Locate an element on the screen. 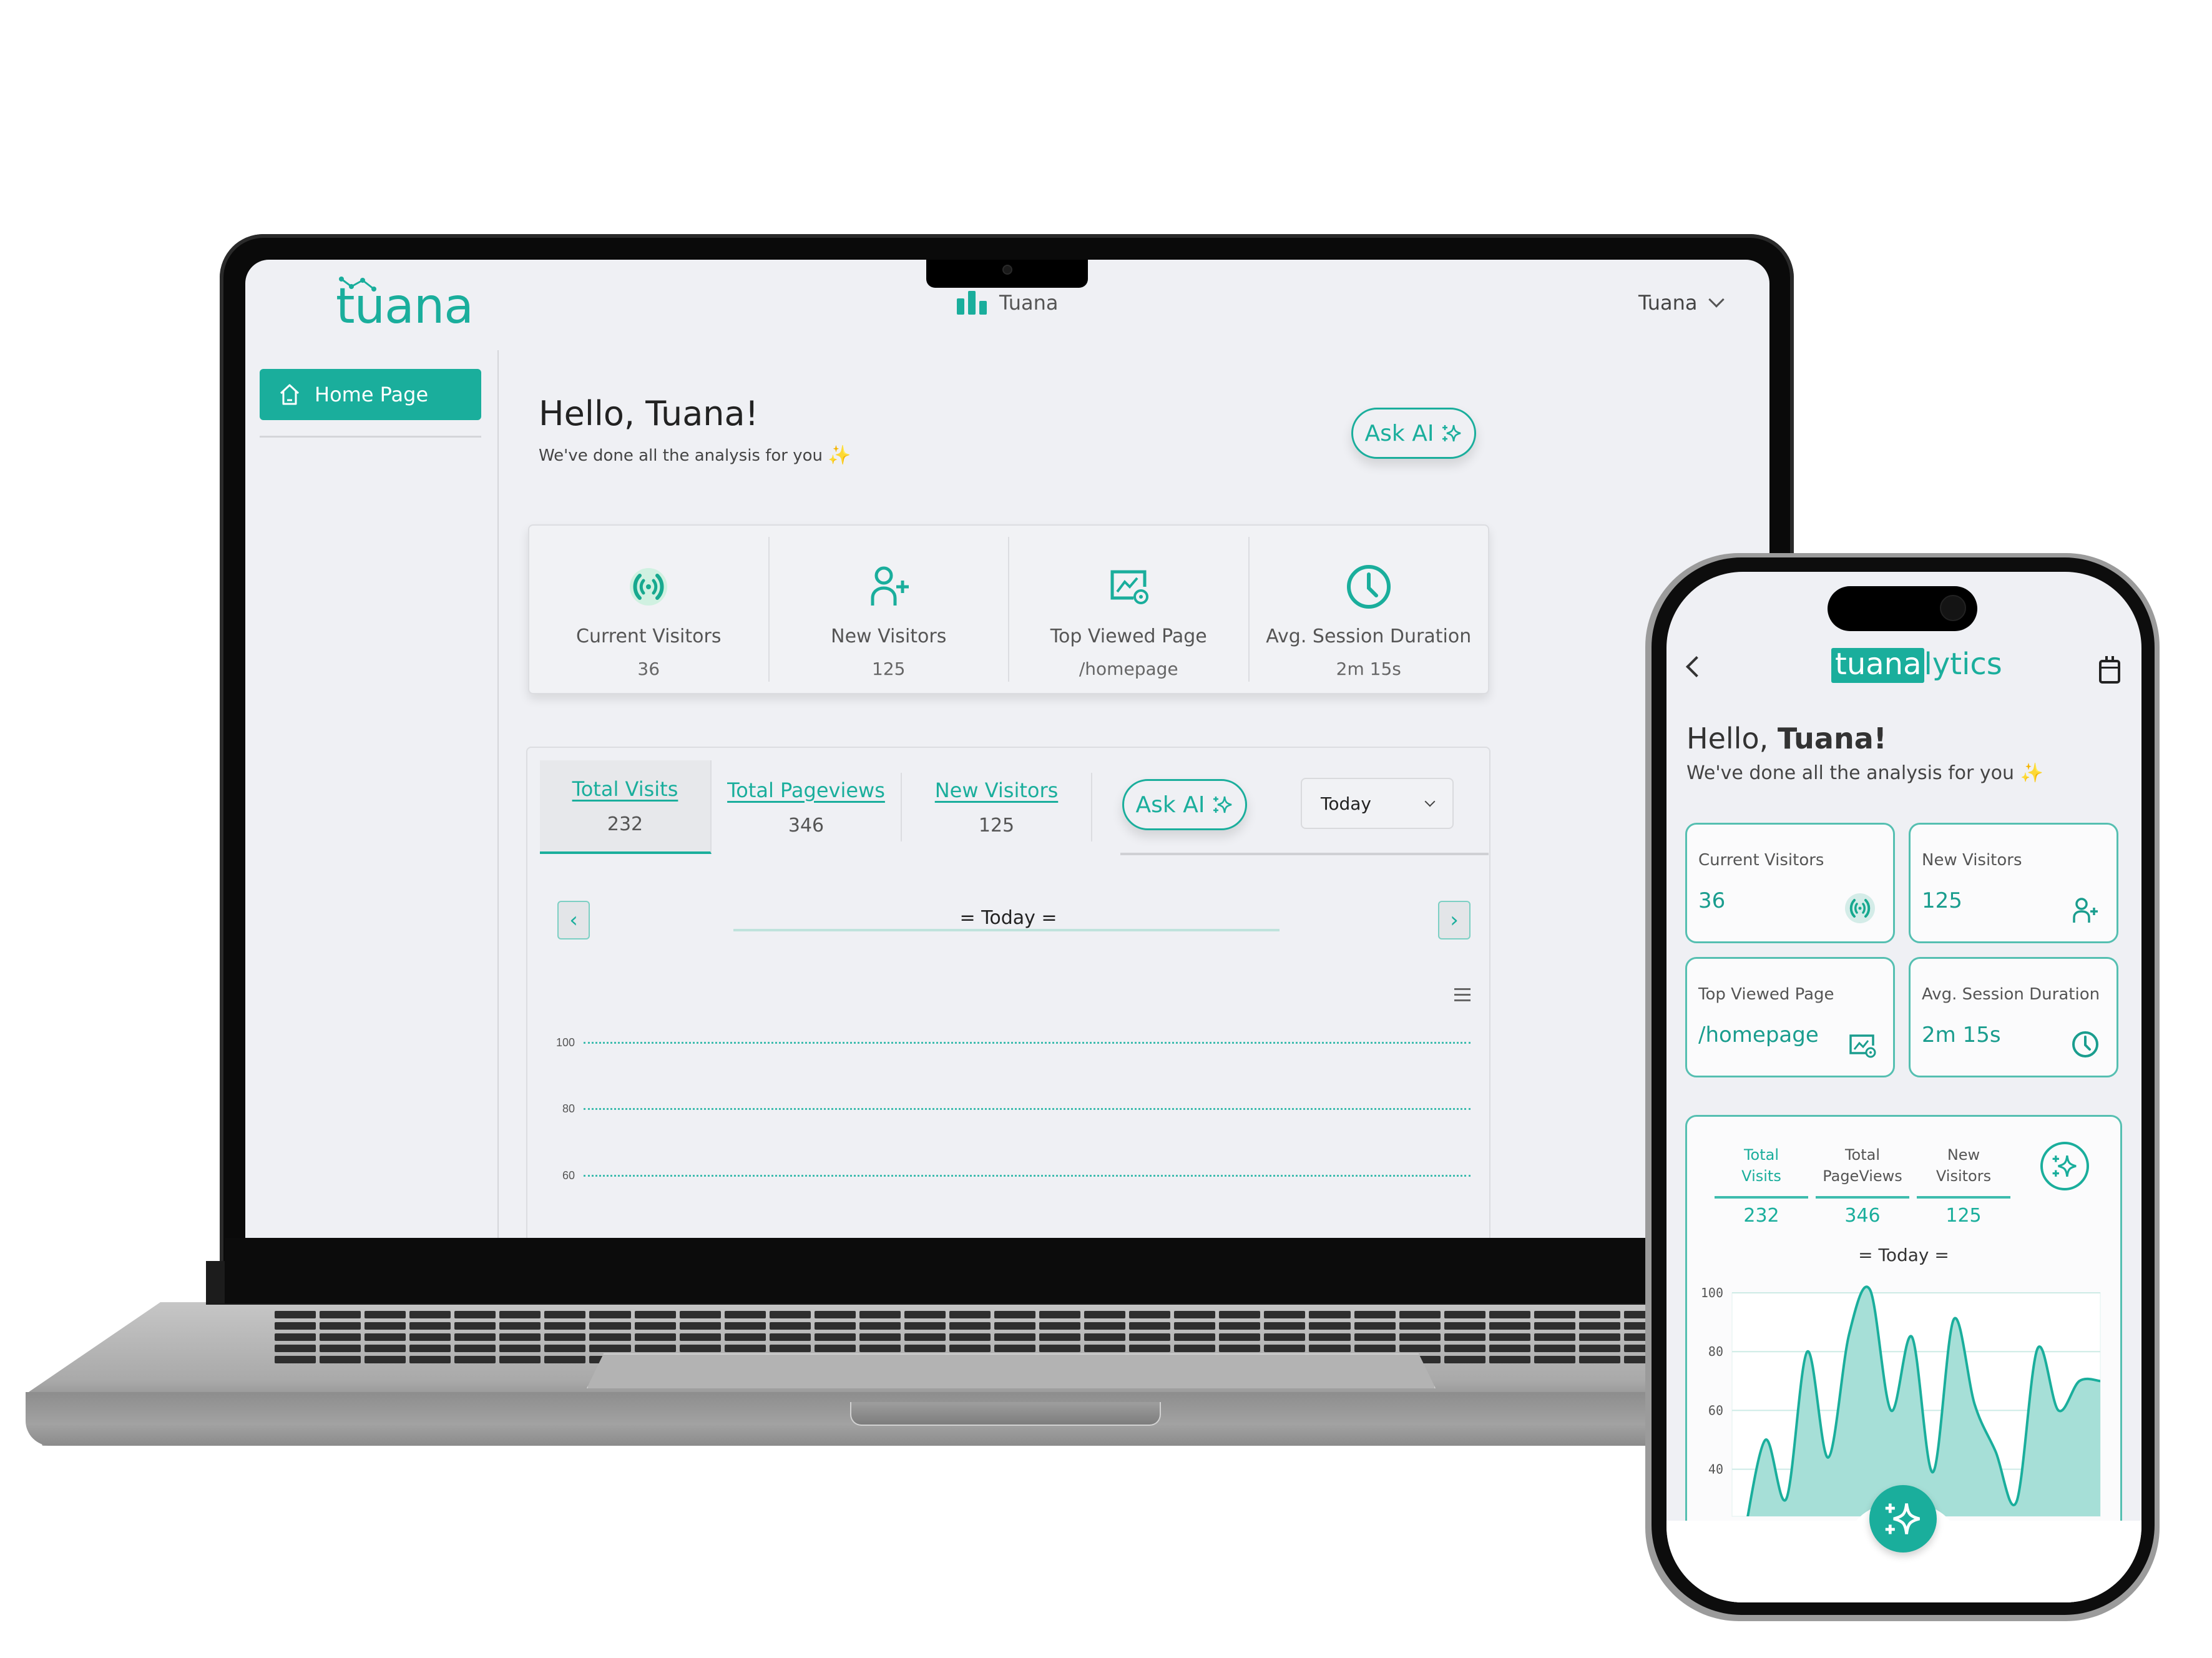  card-avg-session-duration: Avg. Session Duration 2m 15s is located at coordinates (2014, 1017).